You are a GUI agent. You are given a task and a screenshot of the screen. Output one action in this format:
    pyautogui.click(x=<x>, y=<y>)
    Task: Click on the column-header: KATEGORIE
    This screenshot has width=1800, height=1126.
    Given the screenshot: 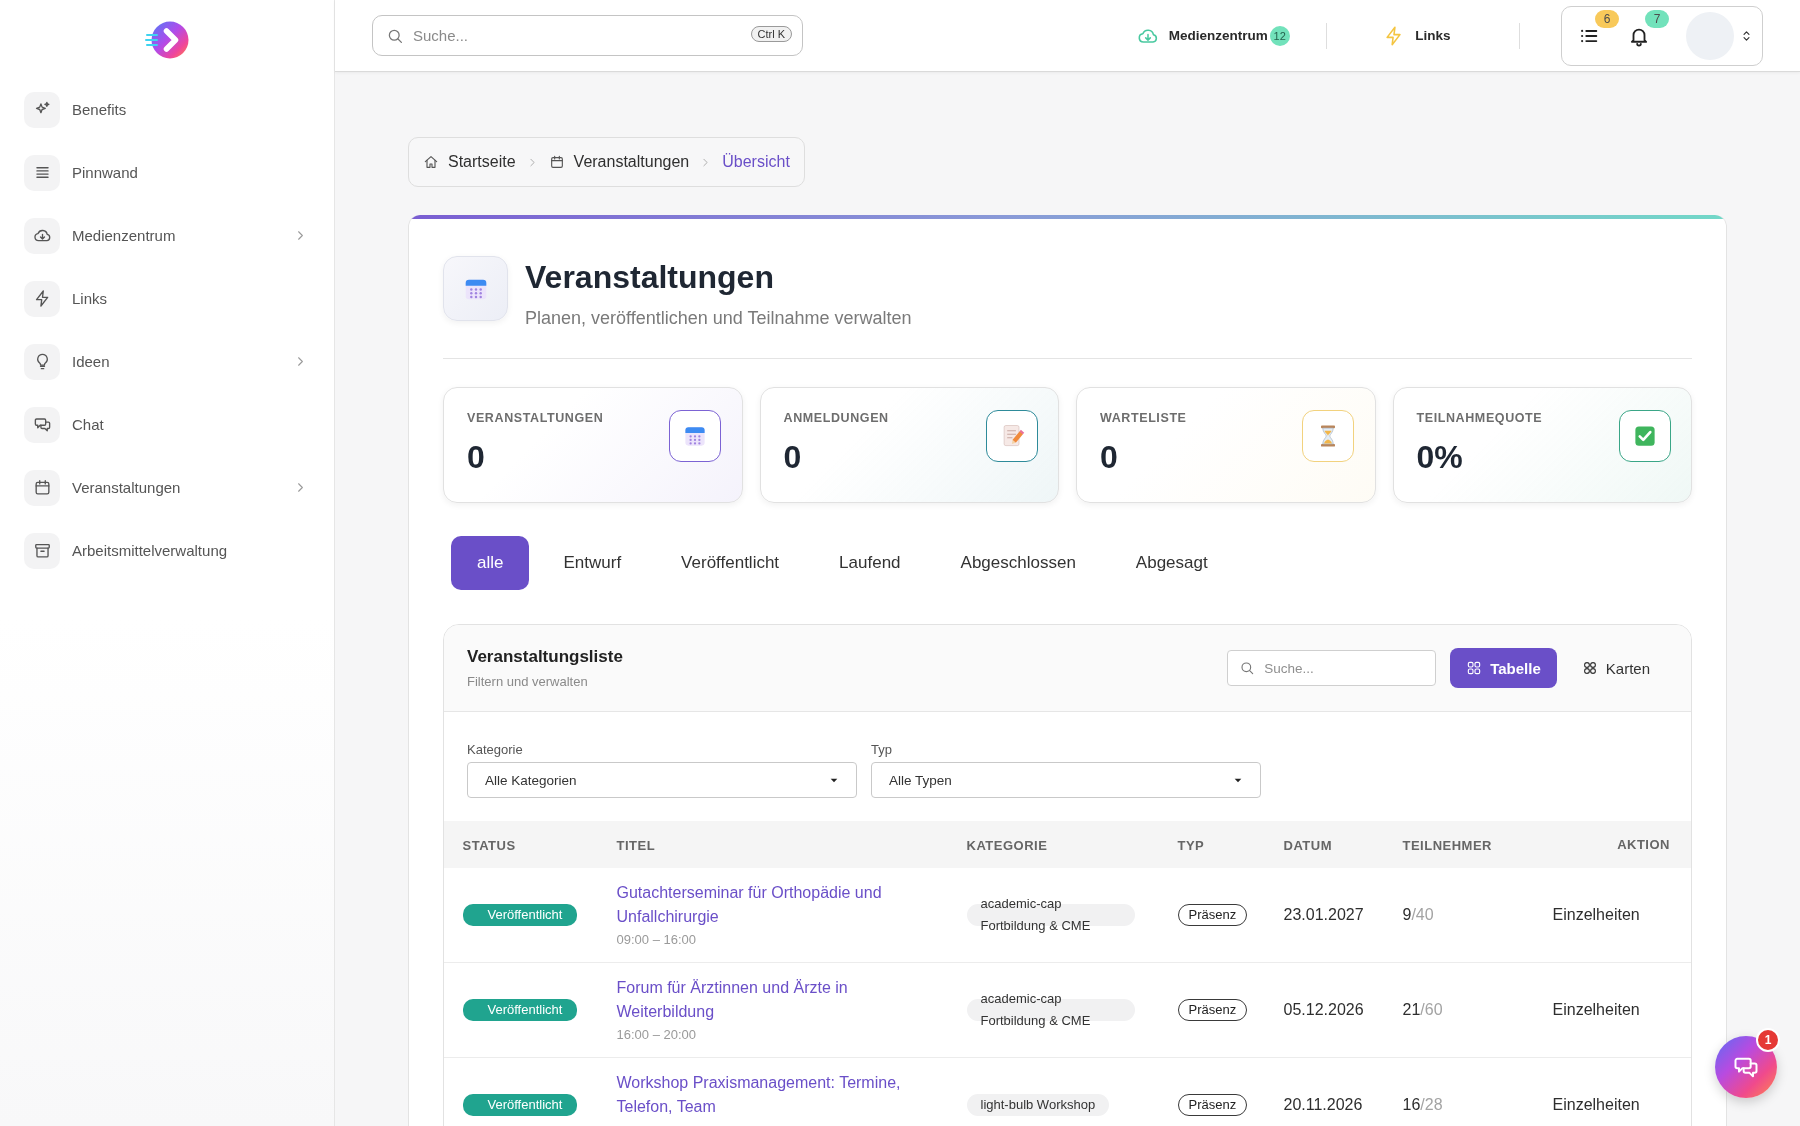 What is the action you would take?
    pyautogui.click(x=1007, y=845)
    